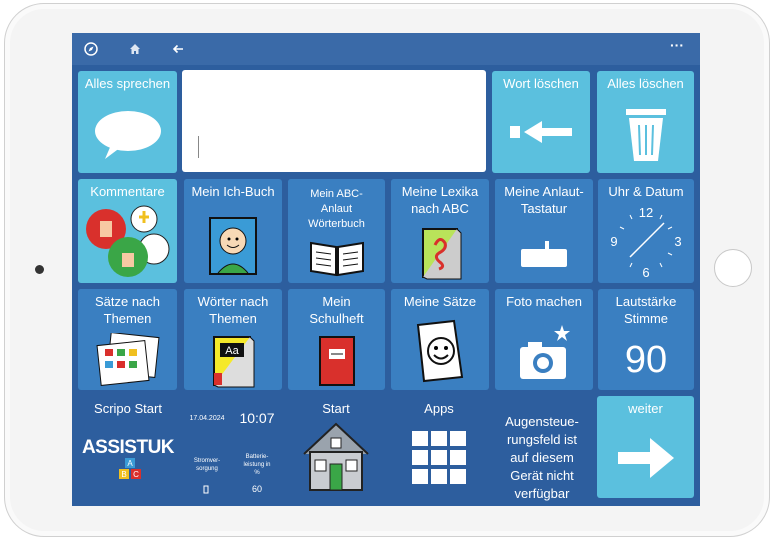  I want to click on words-topic-label: Wörter nach Themen, so click(233, 310).